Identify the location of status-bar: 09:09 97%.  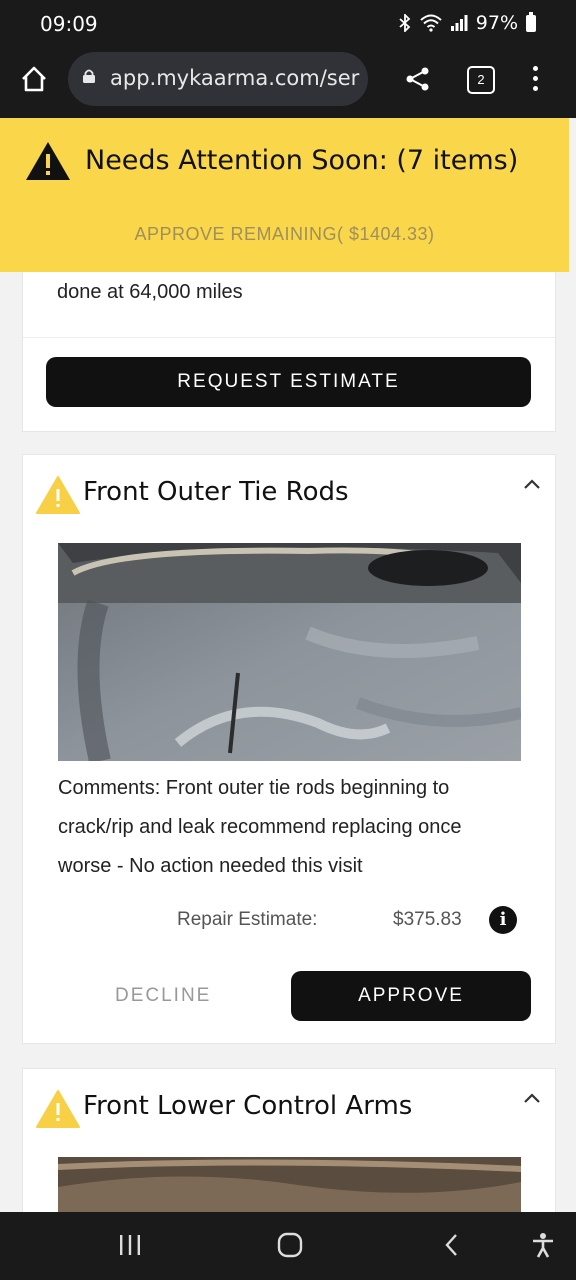
(288, 24).